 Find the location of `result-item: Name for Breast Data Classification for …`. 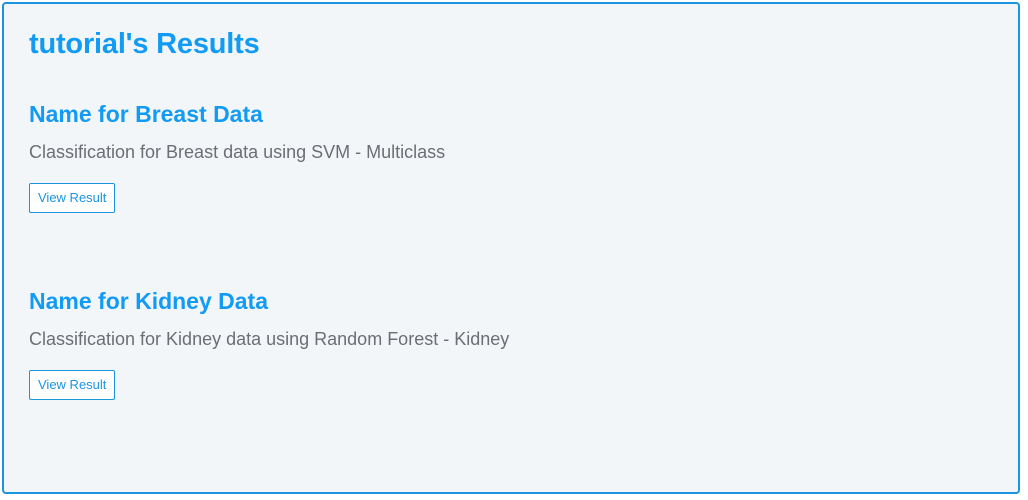

result-item: Name for Breast Data Classification for … is located at coordinates (237, 155).